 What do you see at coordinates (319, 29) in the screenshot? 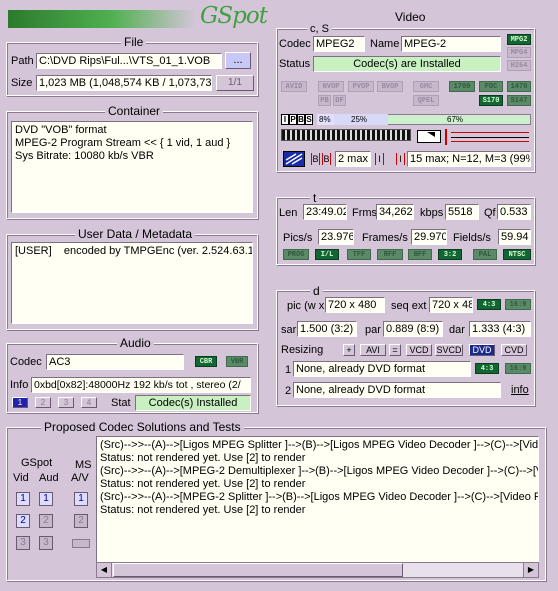
I see `cs-label: c, S` at bounding box center [319, 29].